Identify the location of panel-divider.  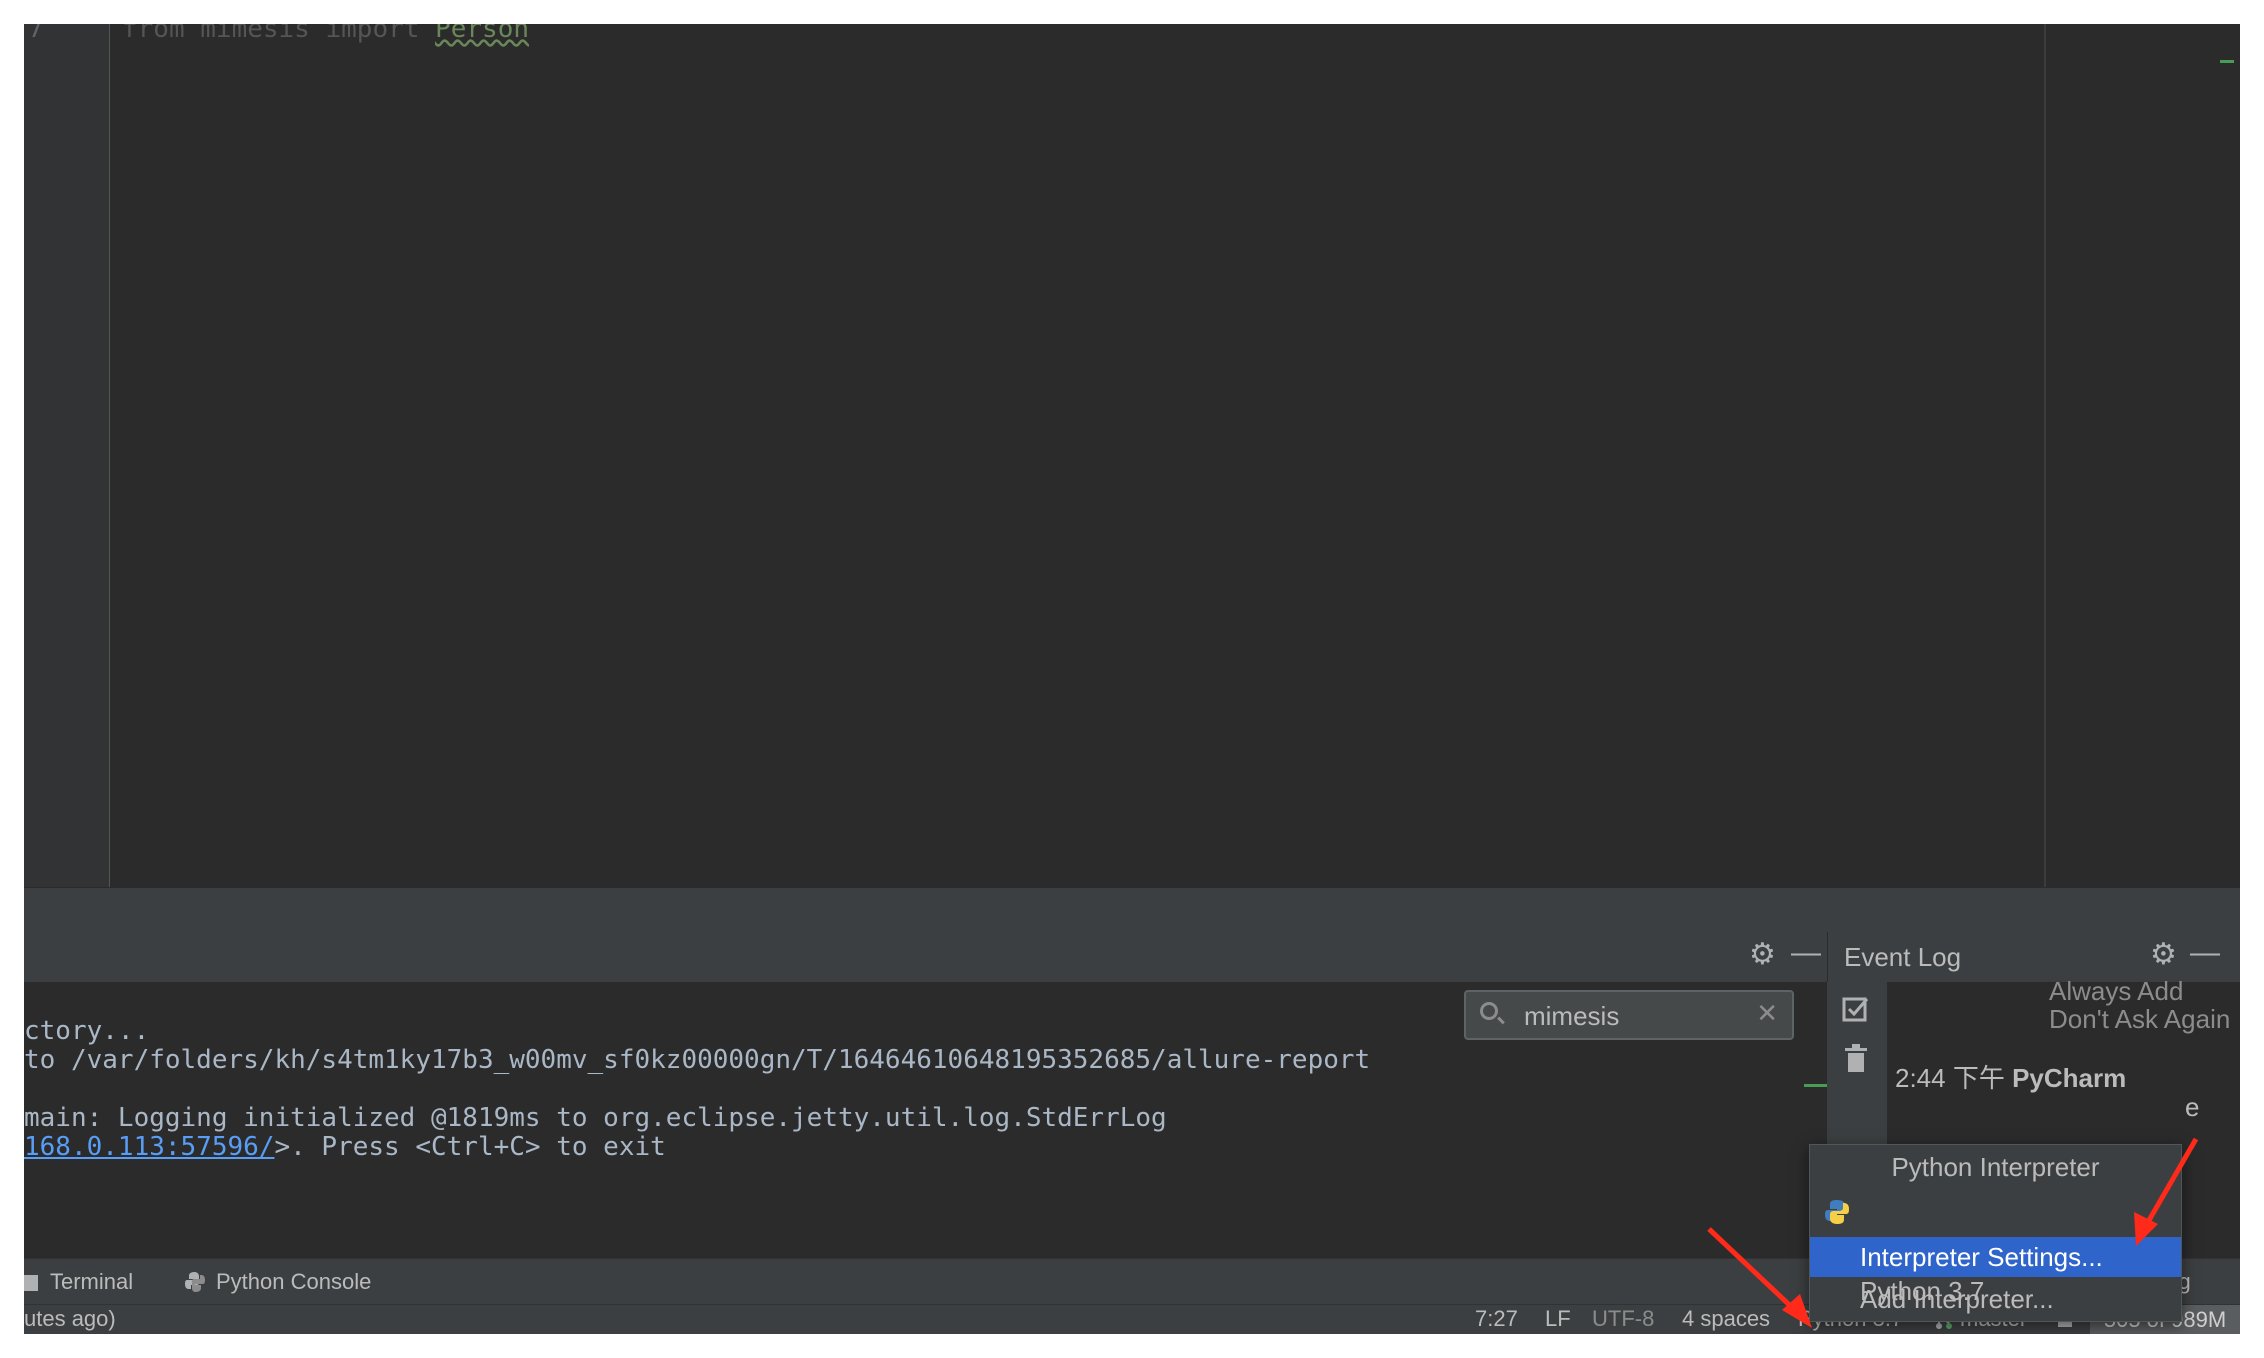
(1132, 910).